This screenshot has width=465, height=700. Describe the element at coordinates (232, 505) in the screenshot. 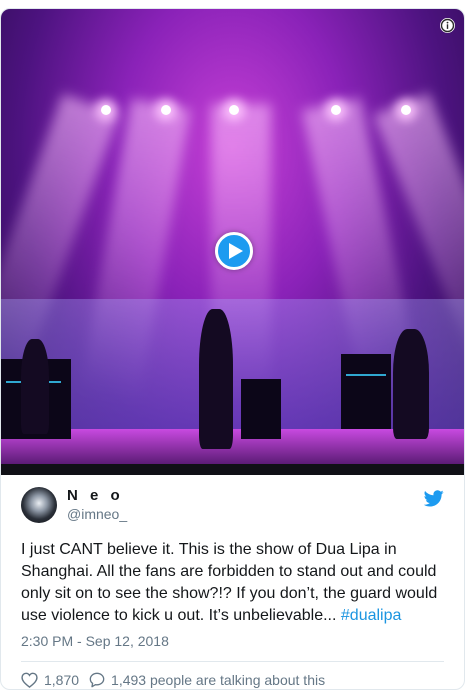

I see `tweet-author: N e o @imneo_` at that location.